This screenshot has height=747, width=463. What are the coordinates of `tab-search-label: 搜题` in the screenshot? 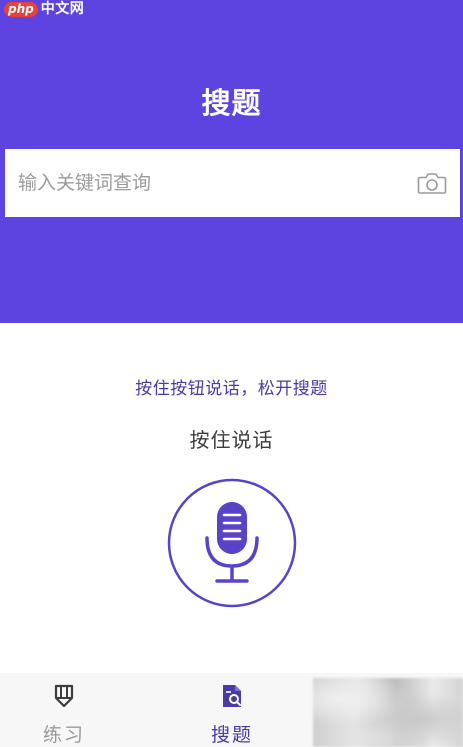 It's located at (231, 735).